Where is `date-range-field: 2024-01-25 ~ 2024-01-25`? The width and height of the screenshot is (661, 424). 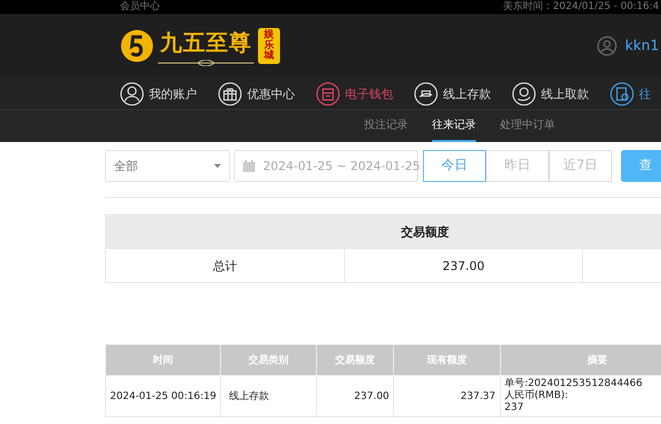
date-range-field: 2024-01-25 ~ 2024-01-25 is located at coordinates (326, 166).